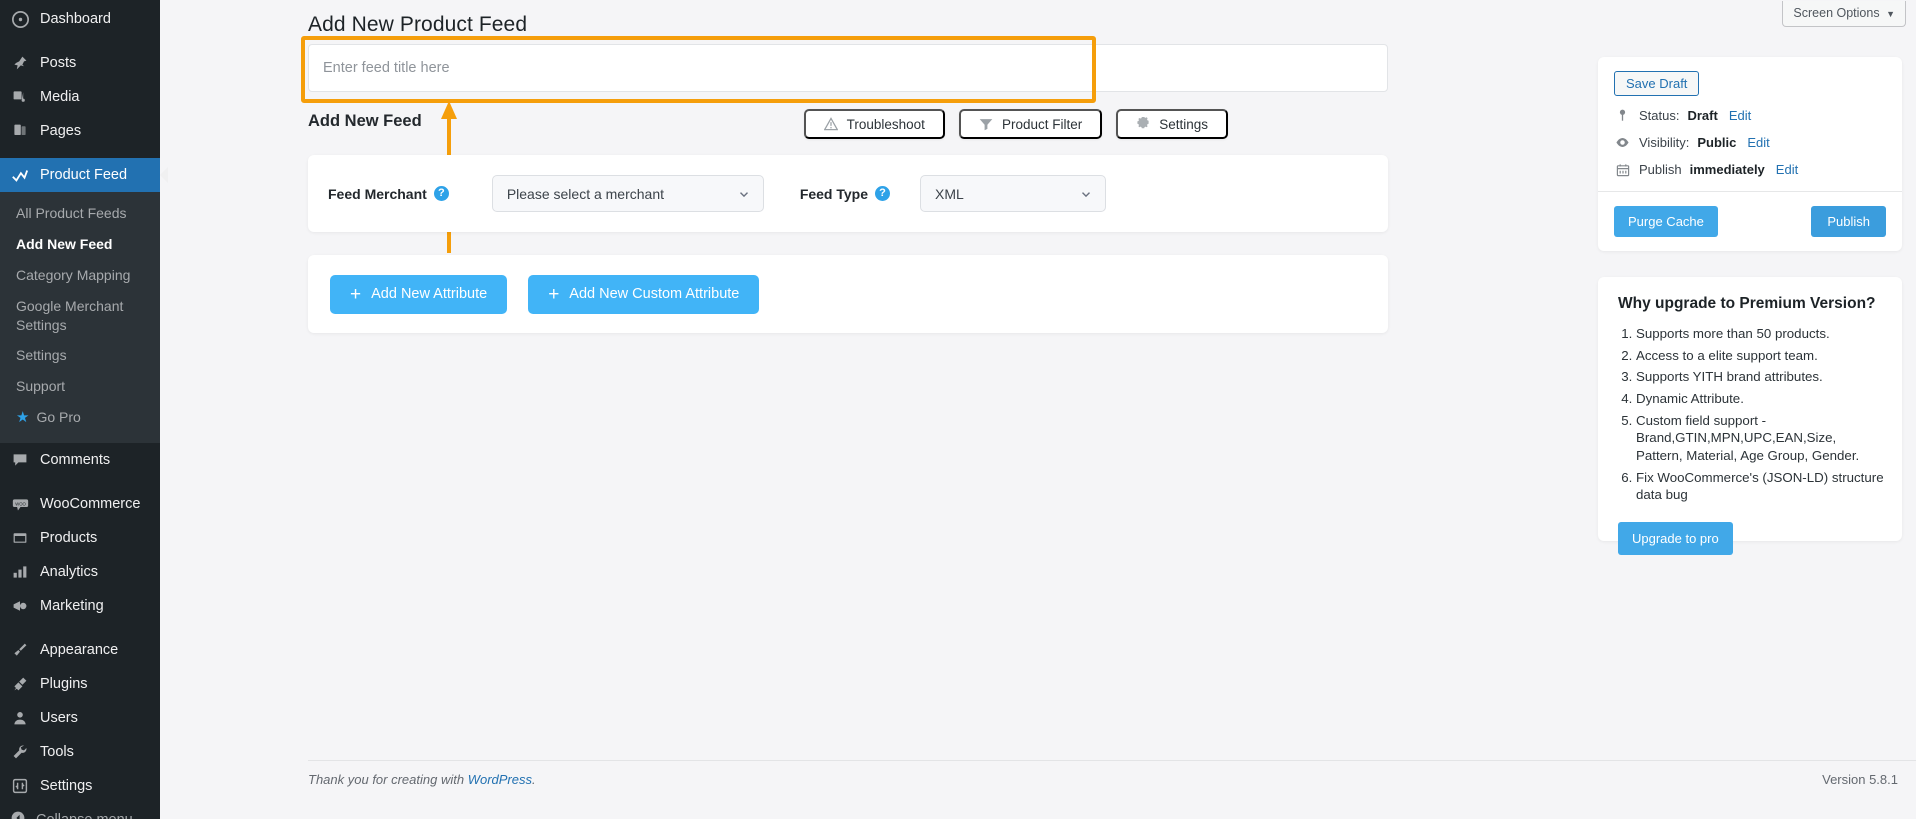 This screenshot has height=819, width=1916. I want to click on status-label: Status:, so click(1659, 115).